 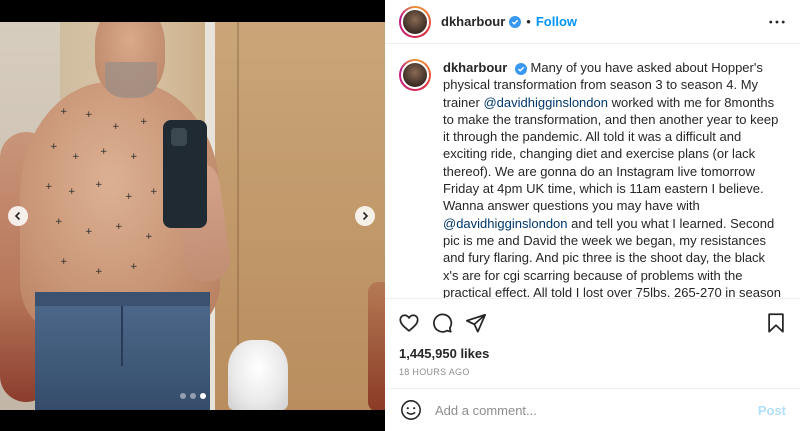 I want to click on more-options-icon, so click(x=777, y=22).